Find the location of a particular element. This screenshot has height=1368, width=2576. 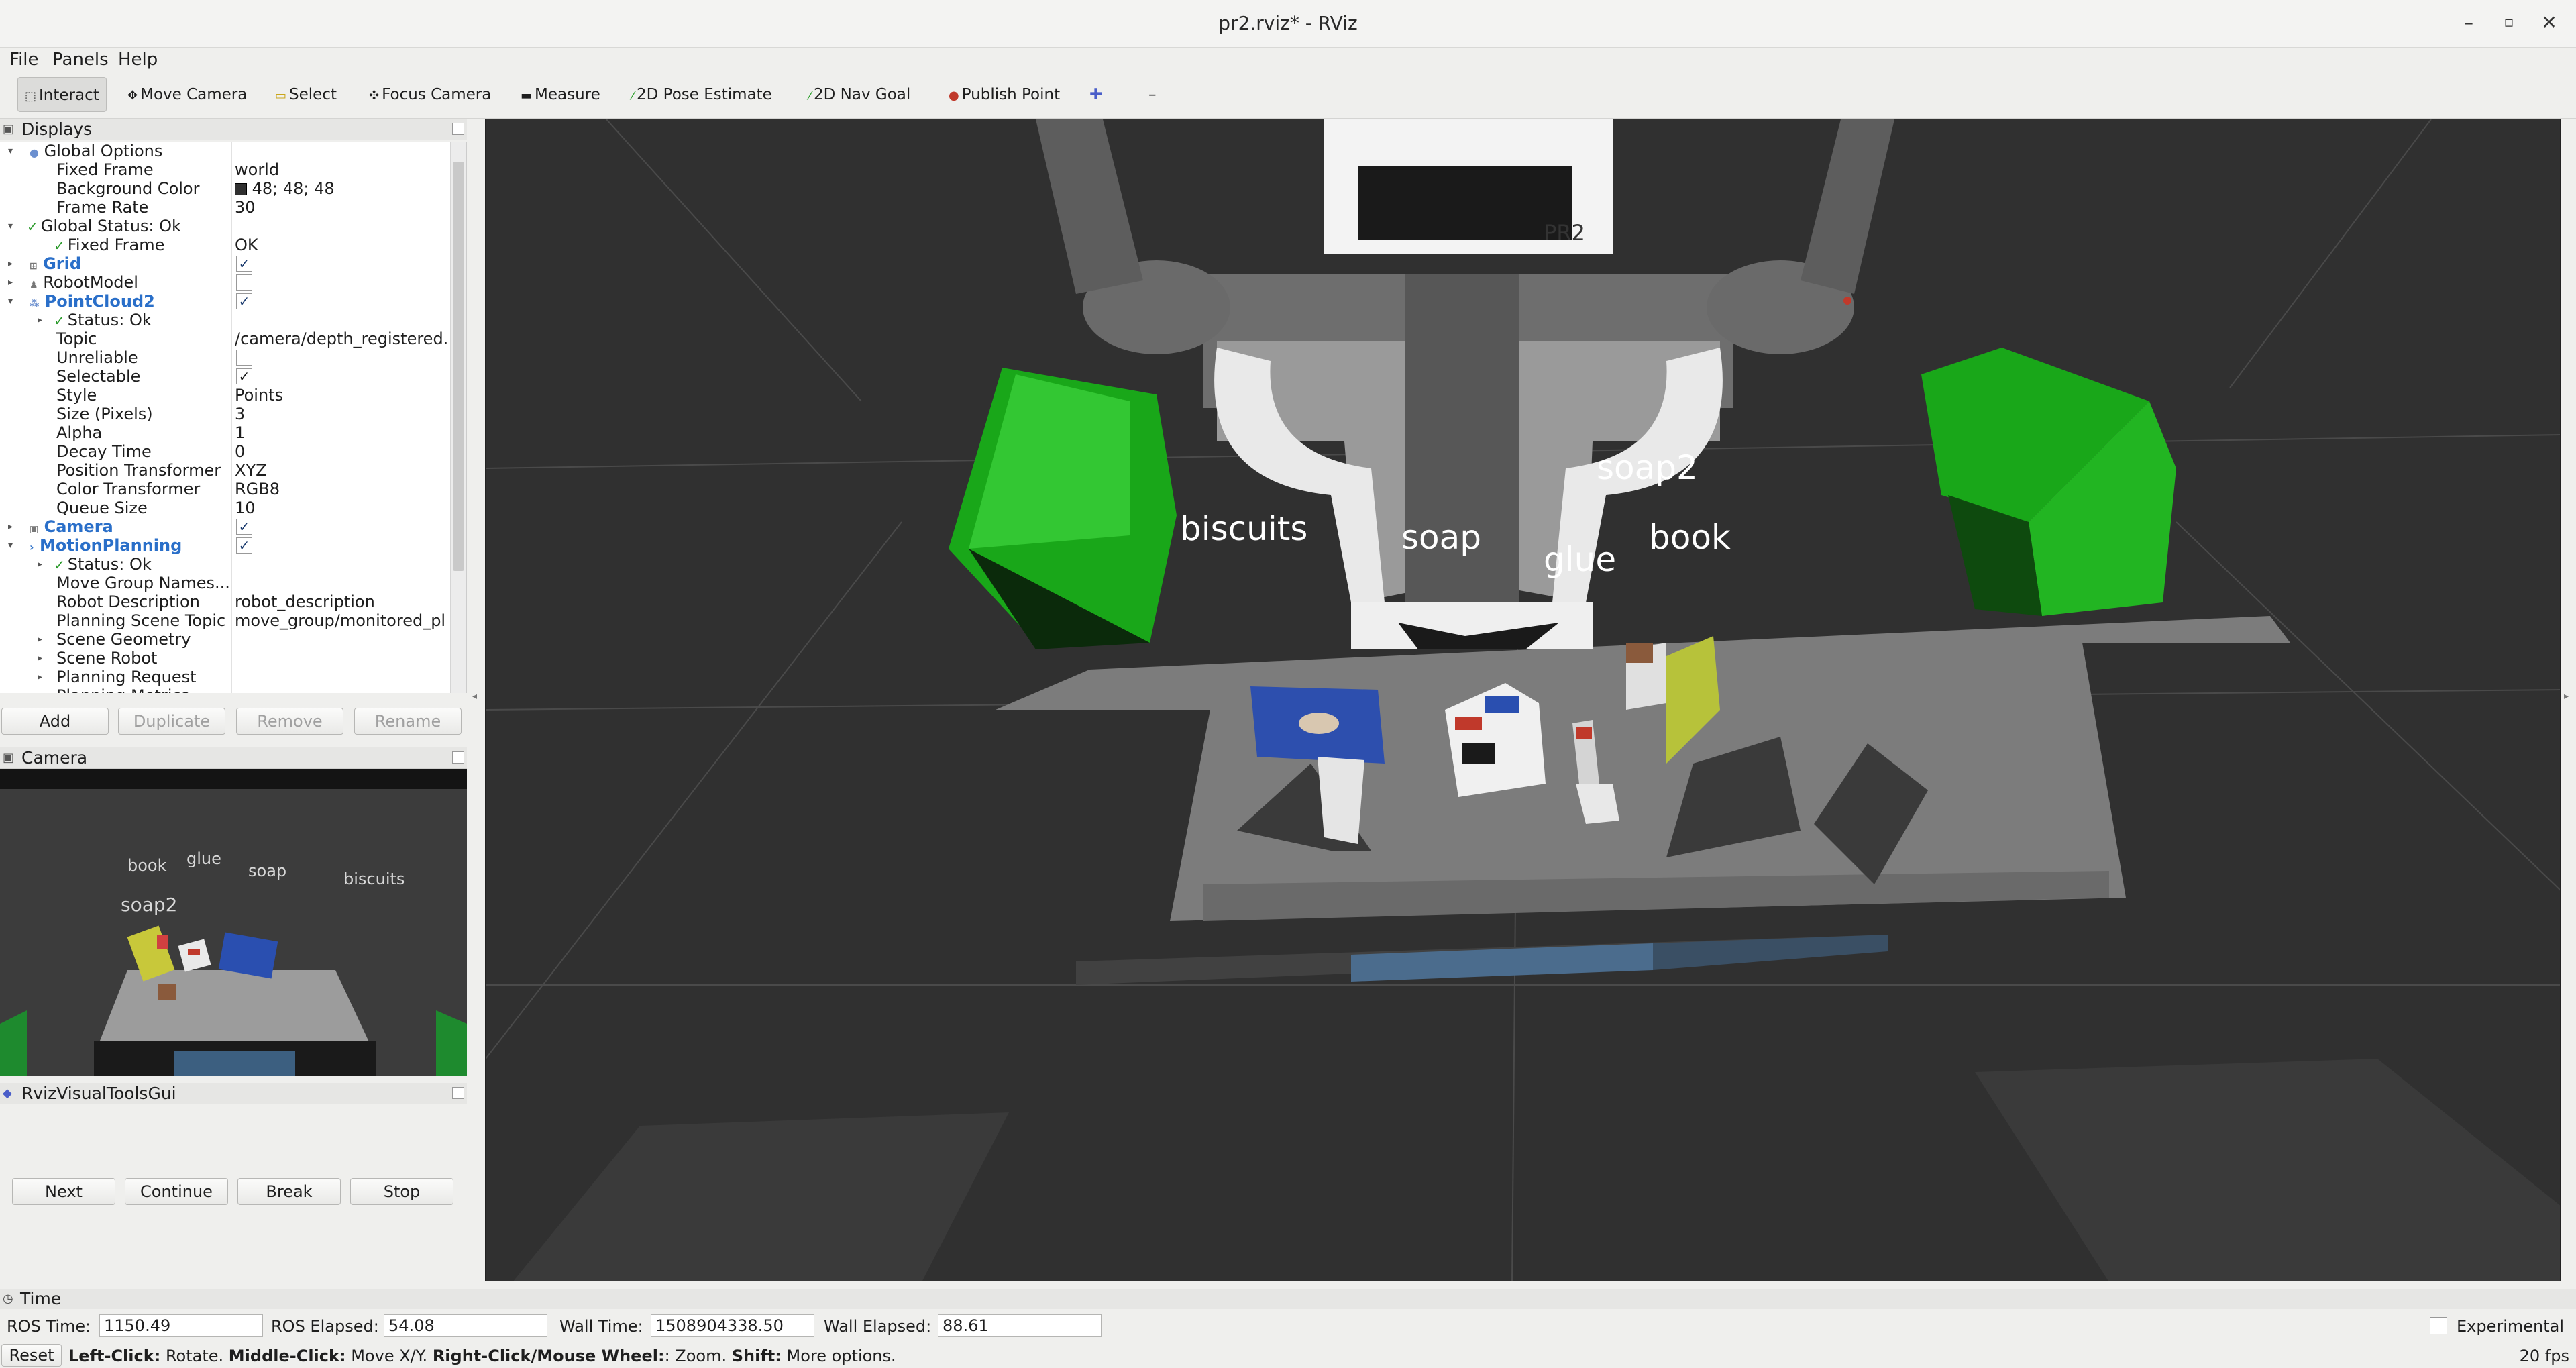

tree-row-color-transformer: Color Transformer RGB8 is located at coordinates (225, 489).